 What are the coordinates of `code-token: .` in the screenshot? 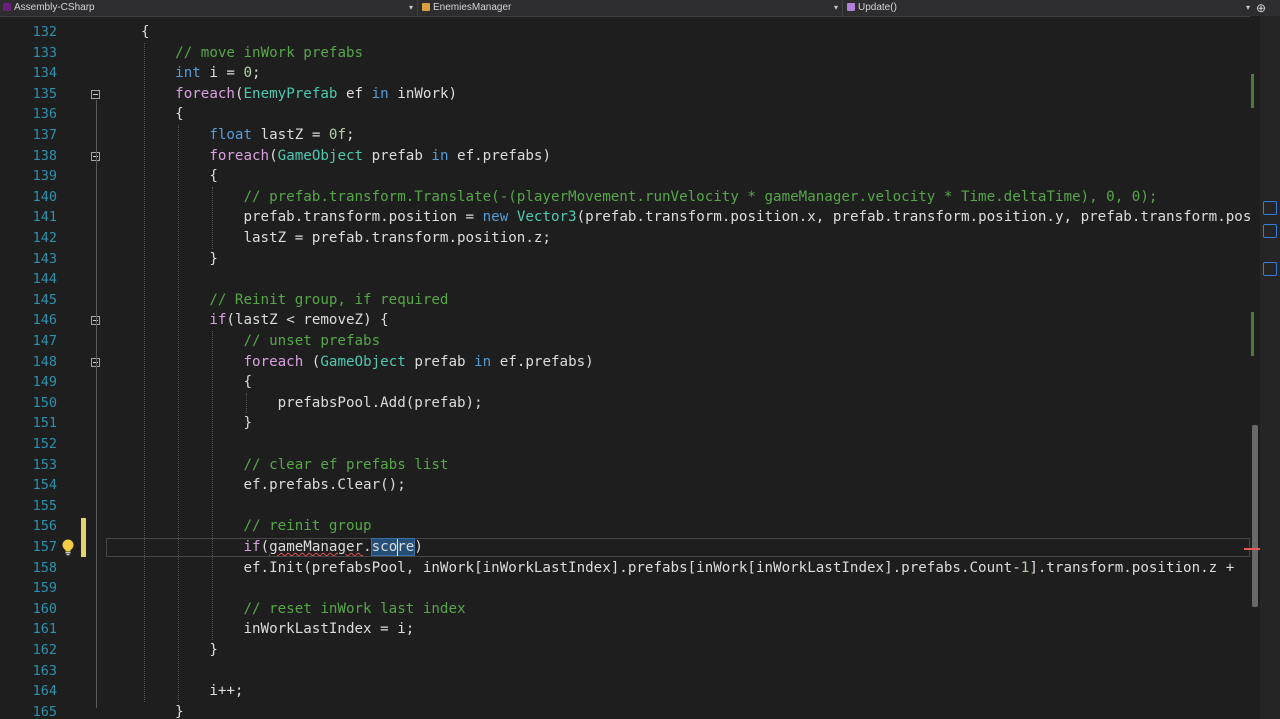 It's located at (367, 547).